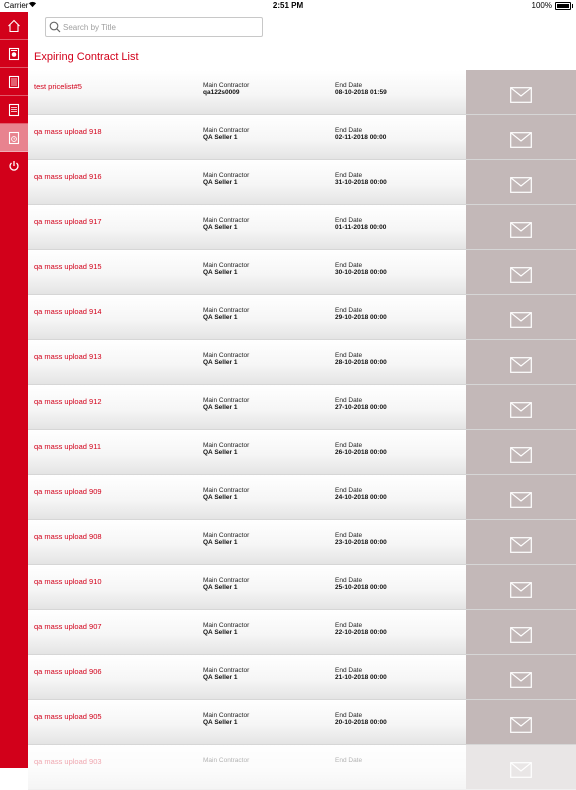  What do you see at coordinates (68, 761) in the screenshot?
I see `contract-title: qa mass upload 903` at bounding box center [68, 761].